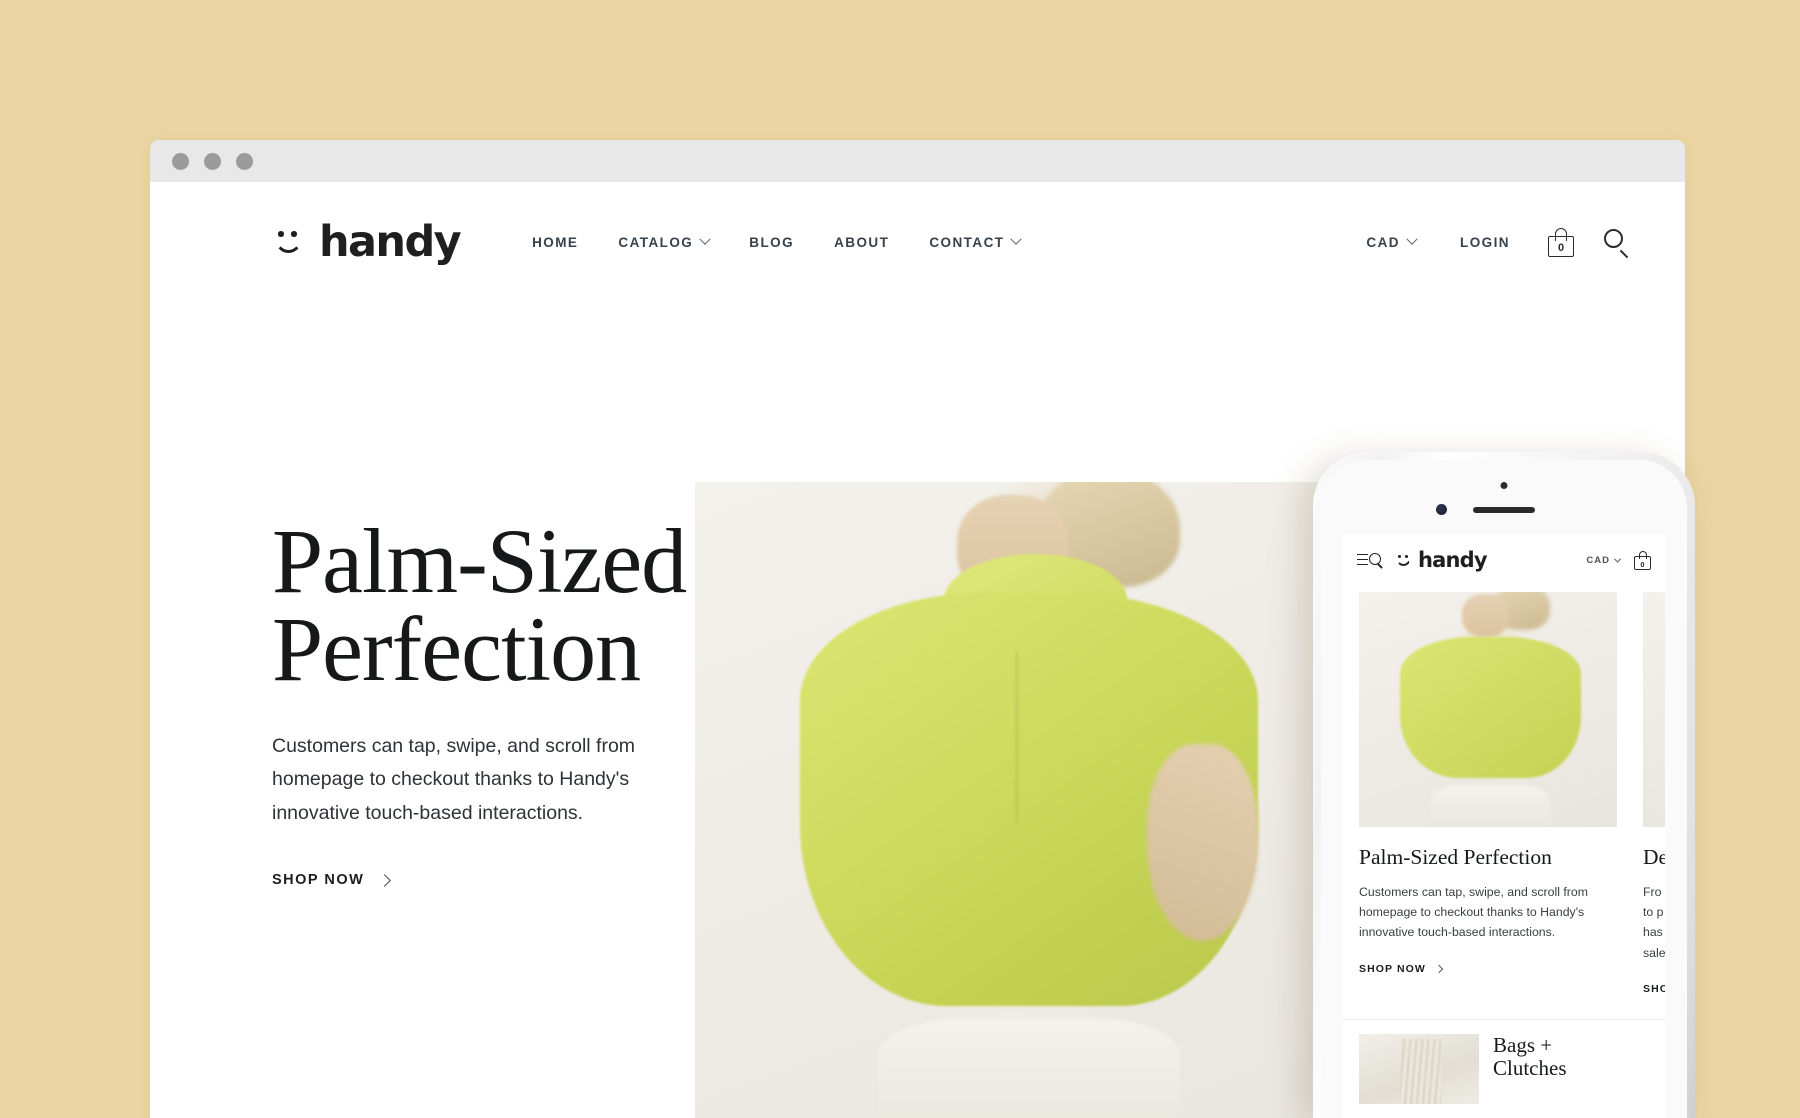  I want to click on line: has, so click(1653, 932).